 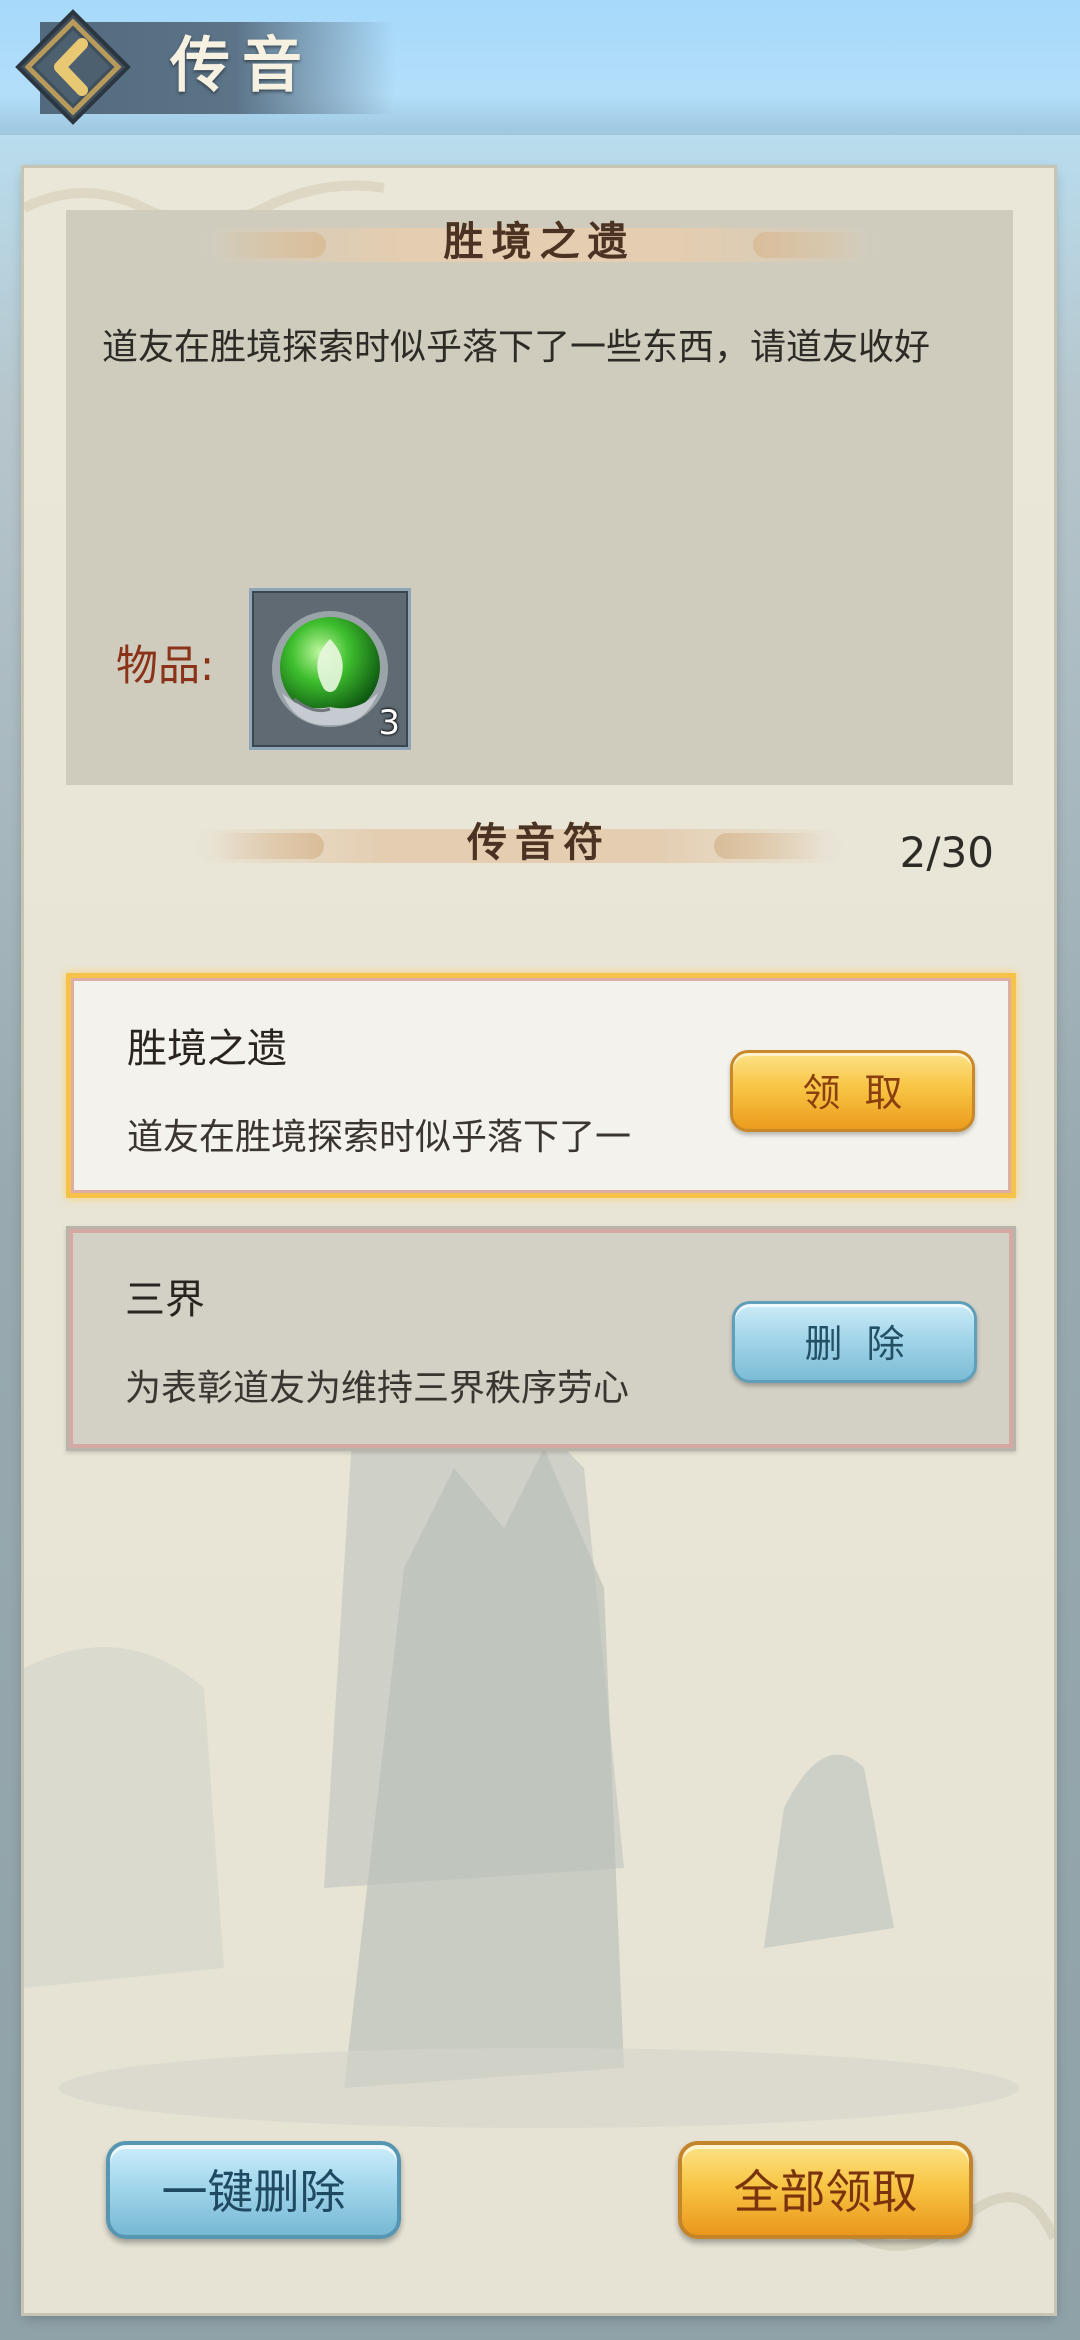 I want to click on delete-button: 删除, so click(x=854, y=1342).